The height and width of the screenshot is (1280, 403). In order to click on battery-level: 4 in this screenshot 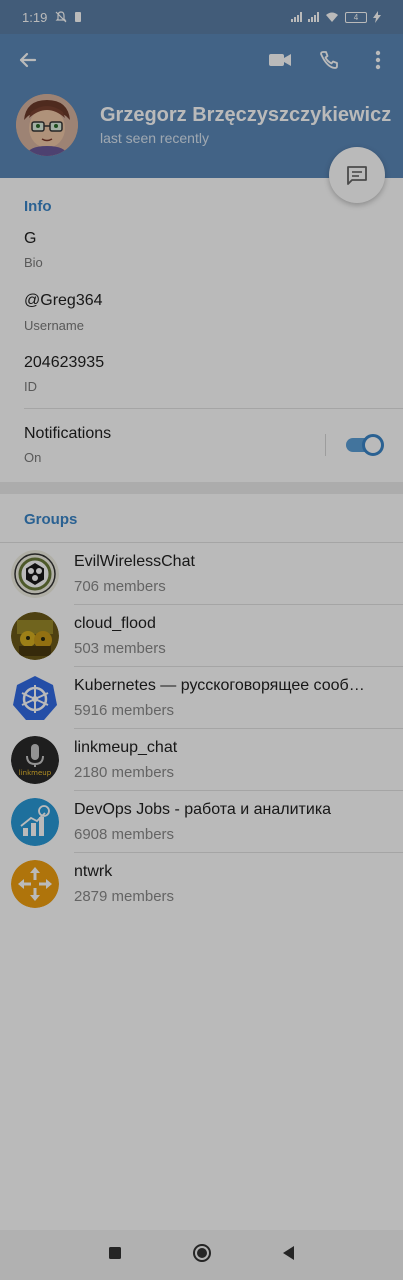, I will do `click(356, 17)`.